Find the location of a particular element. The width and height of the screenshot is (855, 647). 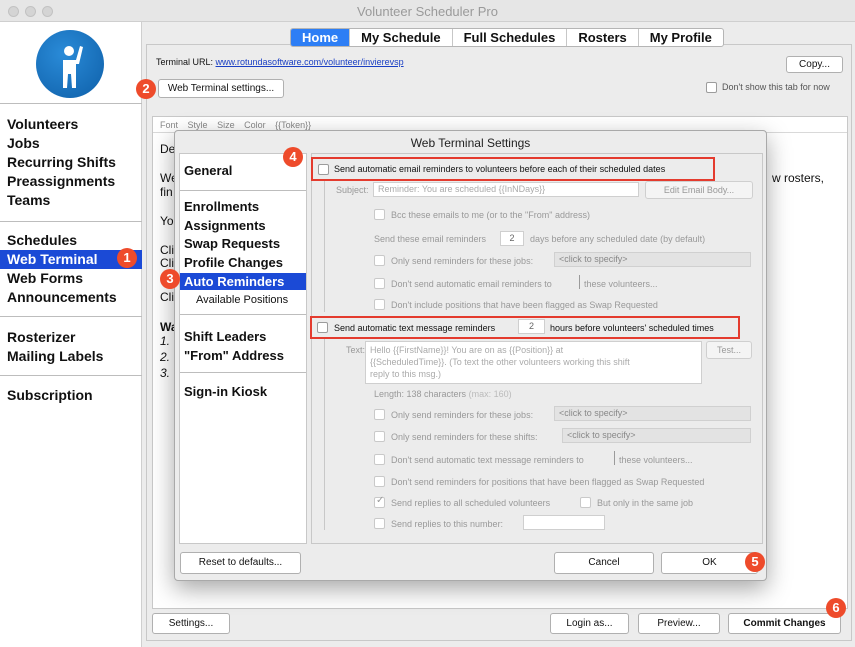

email-only-jobs-label: Only send reminders for these jobs: is located at coordinates (462, 261).